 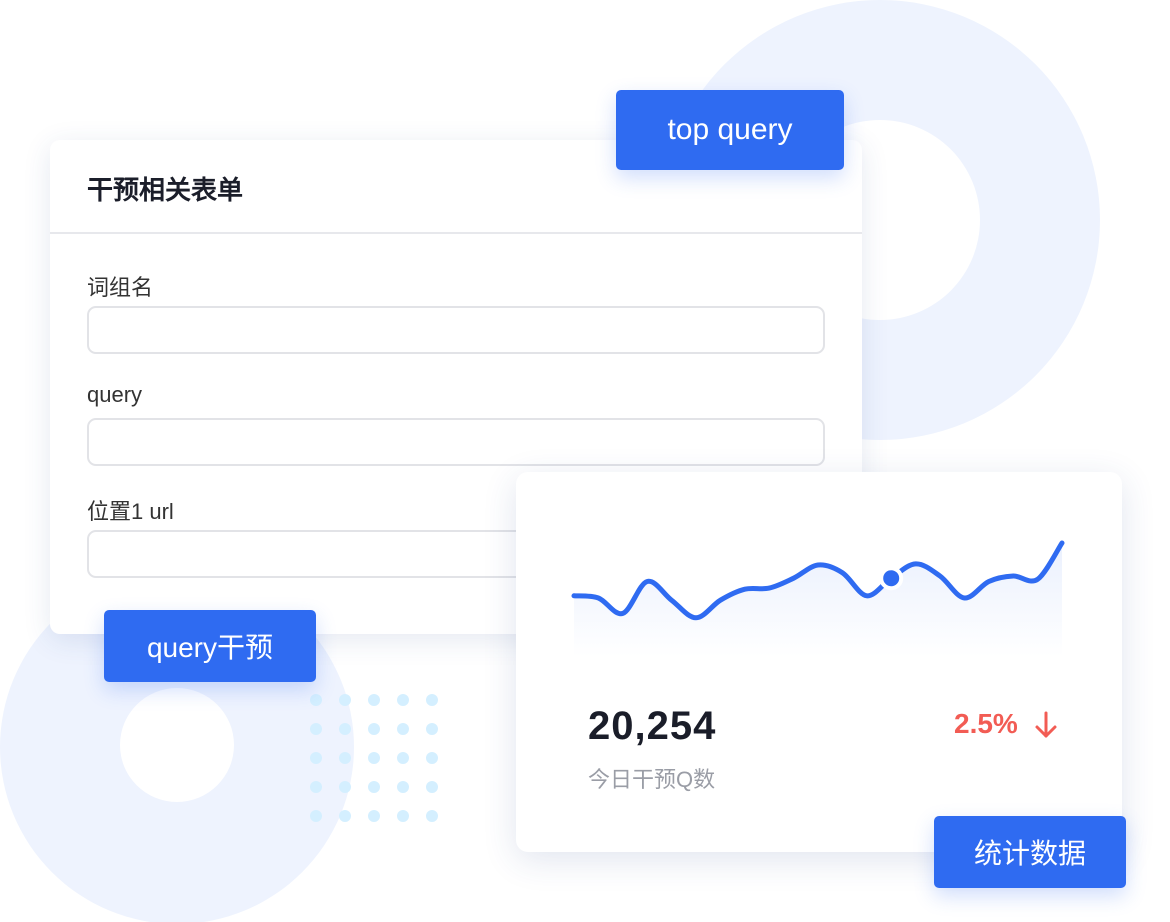 I want to click on intervention-count-caption: 今日干预Q数, so click(x=652, y=779).